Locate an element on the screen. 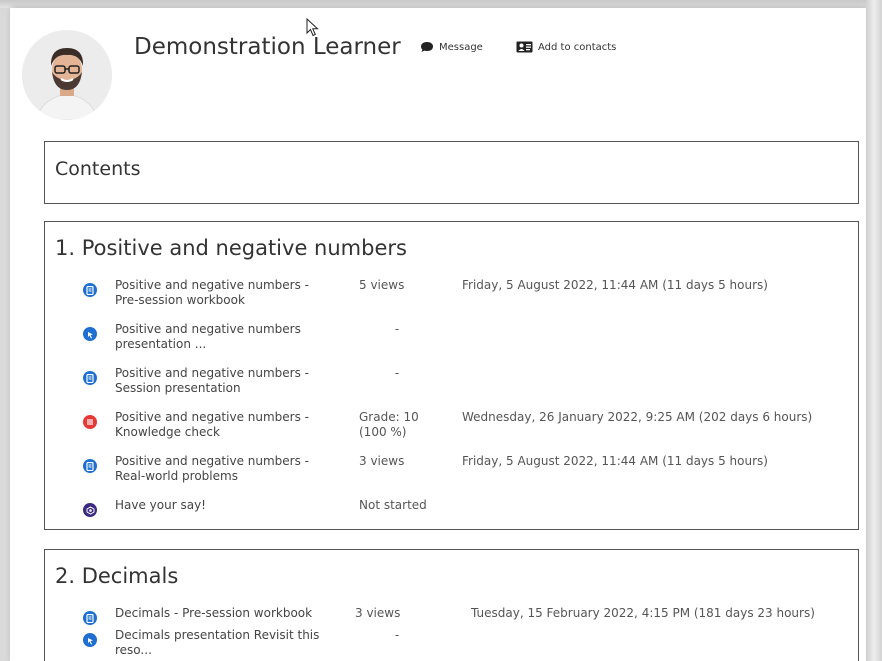  message-label: Message is located at coordinates (461, 47).